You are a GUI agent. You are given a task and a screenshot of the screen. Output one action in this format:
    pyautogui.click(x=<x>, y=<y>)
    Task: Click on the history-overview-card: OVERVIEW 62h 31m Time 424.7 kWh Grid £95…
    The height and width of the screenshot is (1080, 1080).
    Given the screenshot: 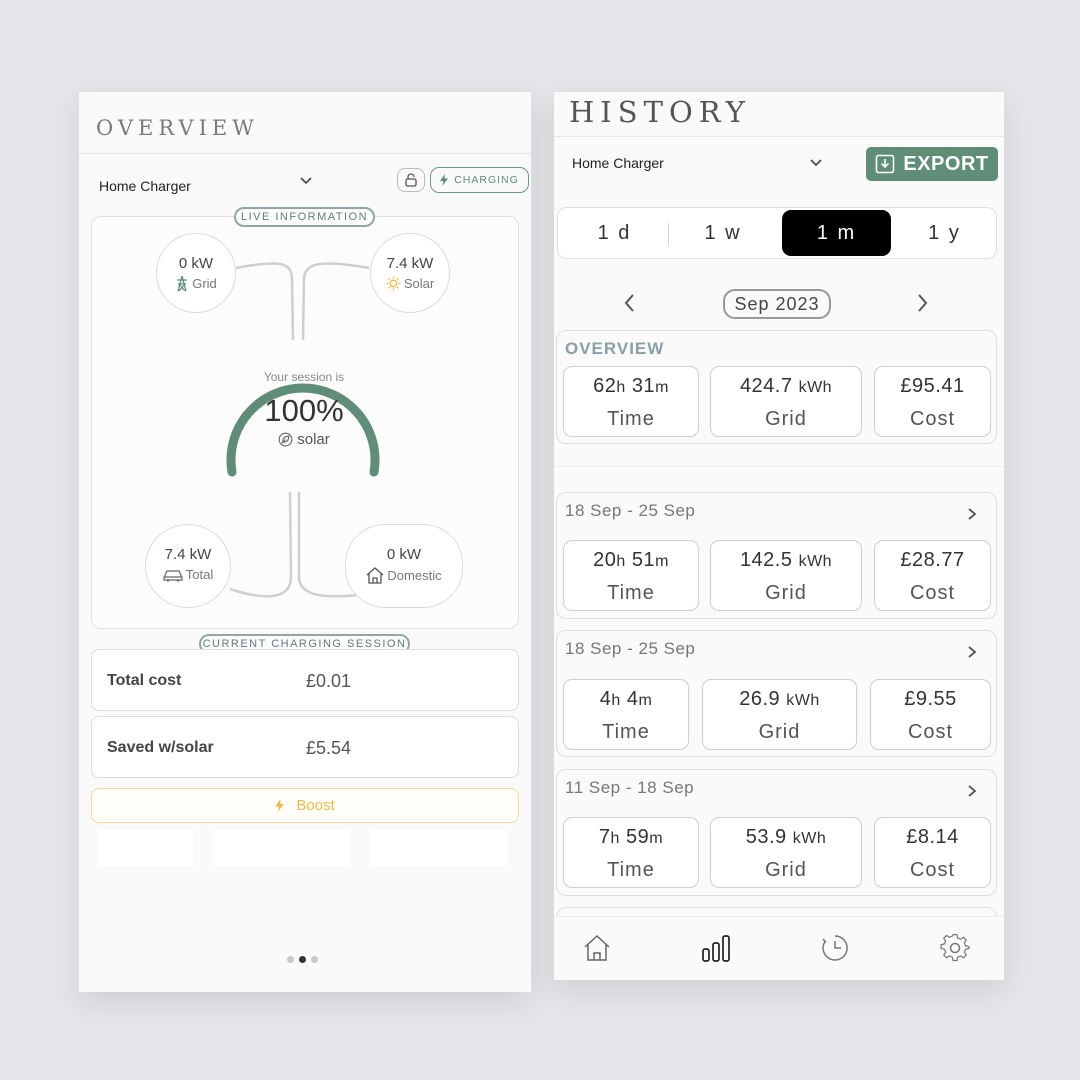 What is the action you would take?
    pyautogui.click(x=776, y=387)
    